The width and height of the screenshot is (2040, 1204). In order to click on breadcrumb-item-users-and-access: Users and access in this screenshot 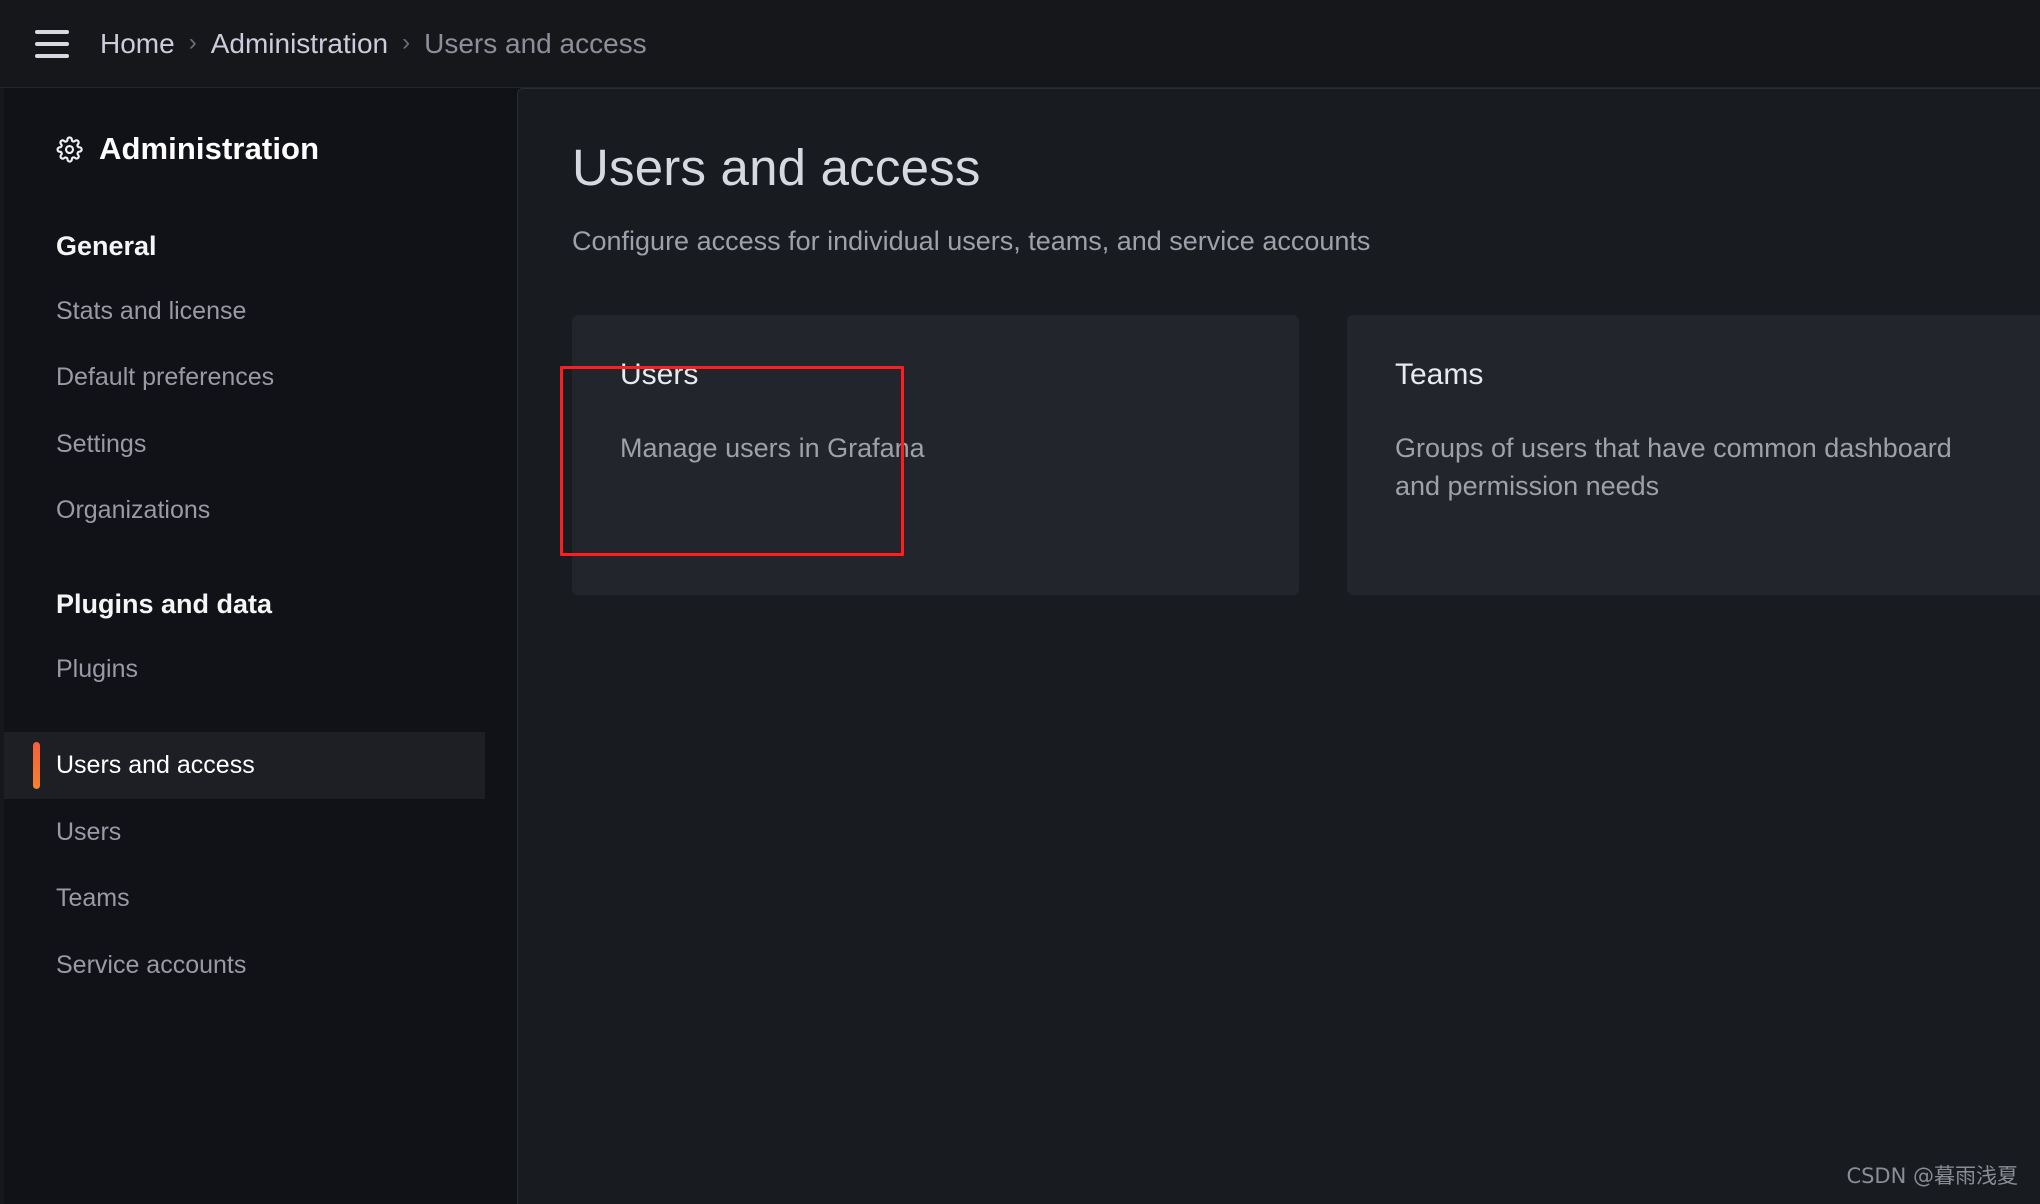, I will do `click(535, 43)`.